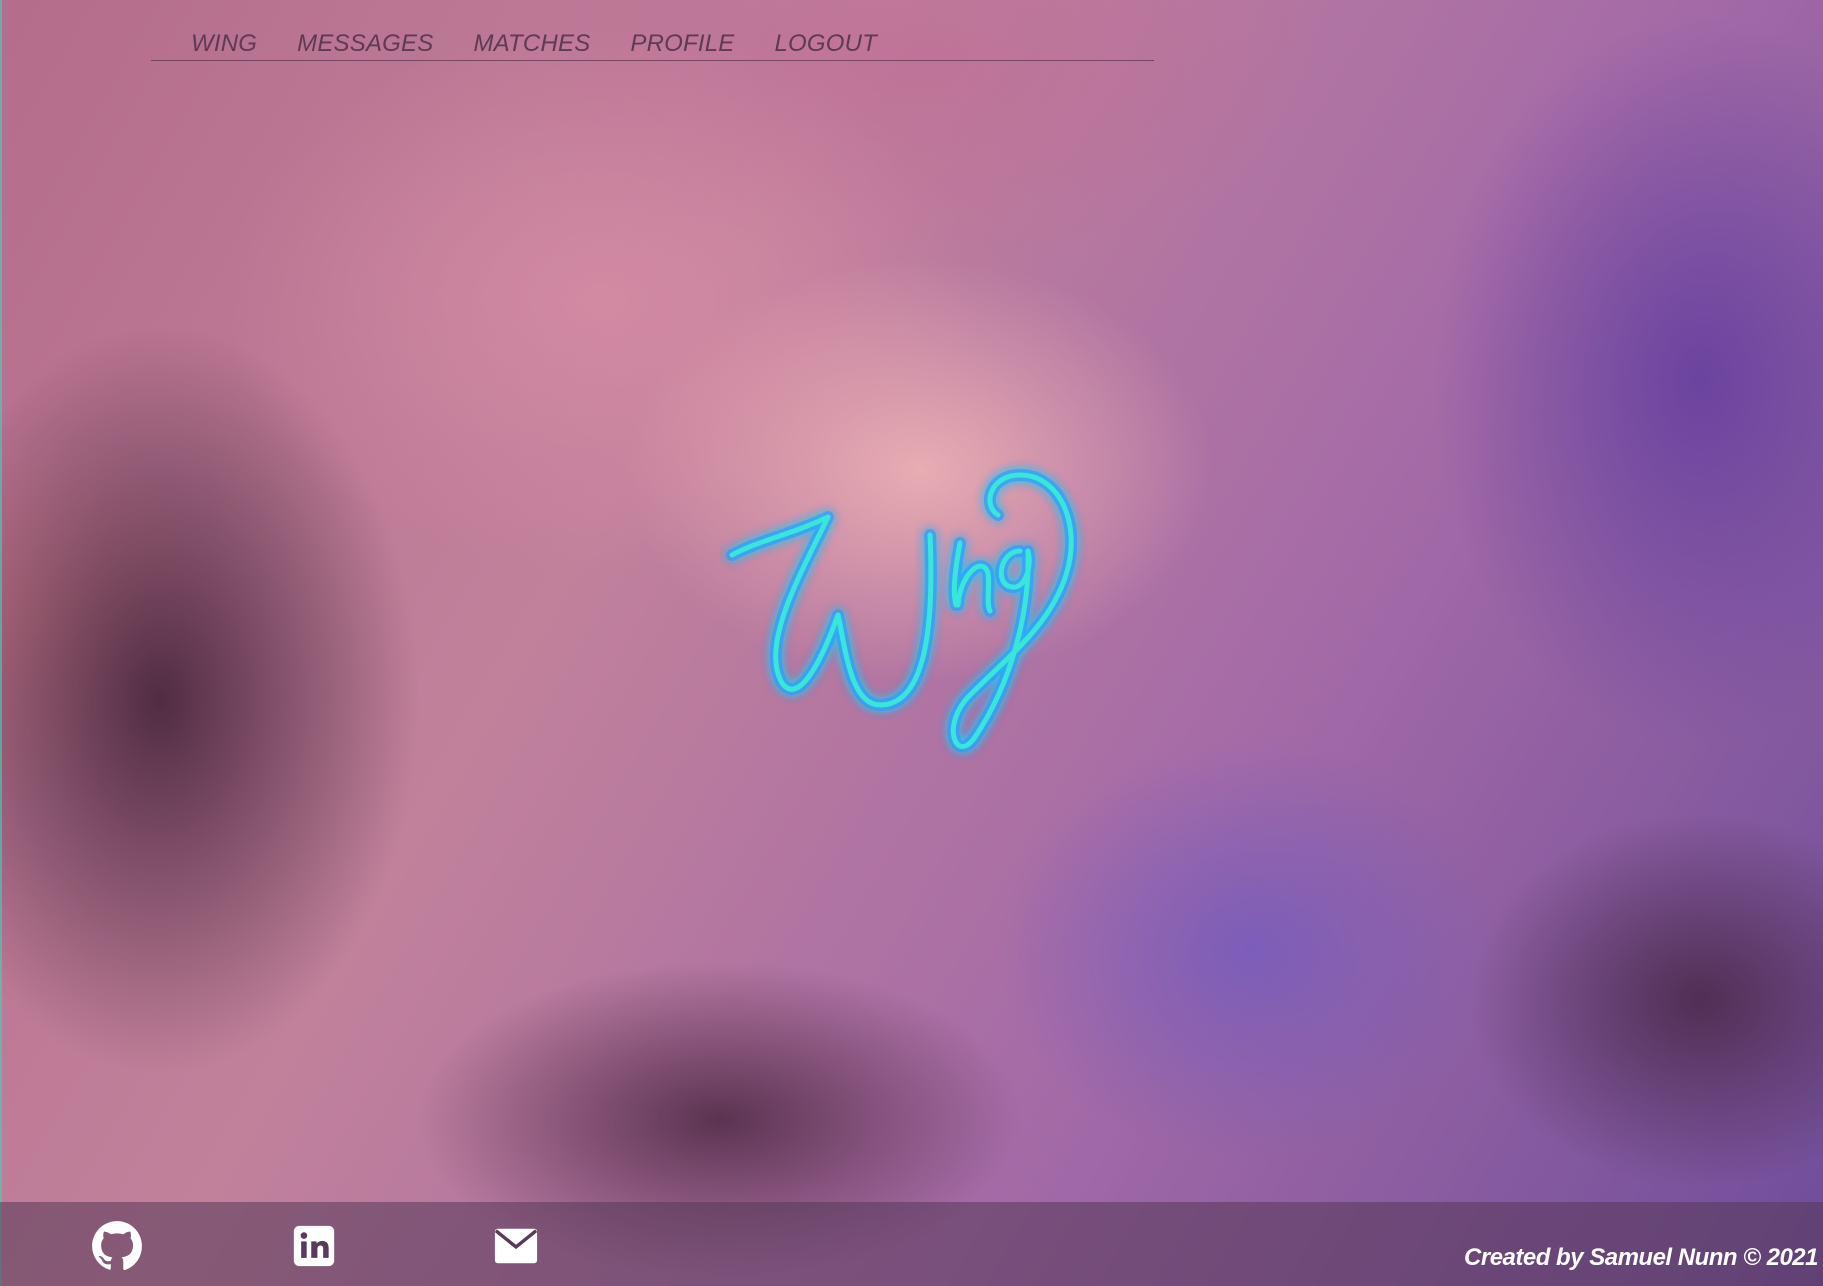 The image size is (1823, 1286). Describe the element at coordinates (902, 611) in the screenshot. I see `wing-neon-logo` at that location.